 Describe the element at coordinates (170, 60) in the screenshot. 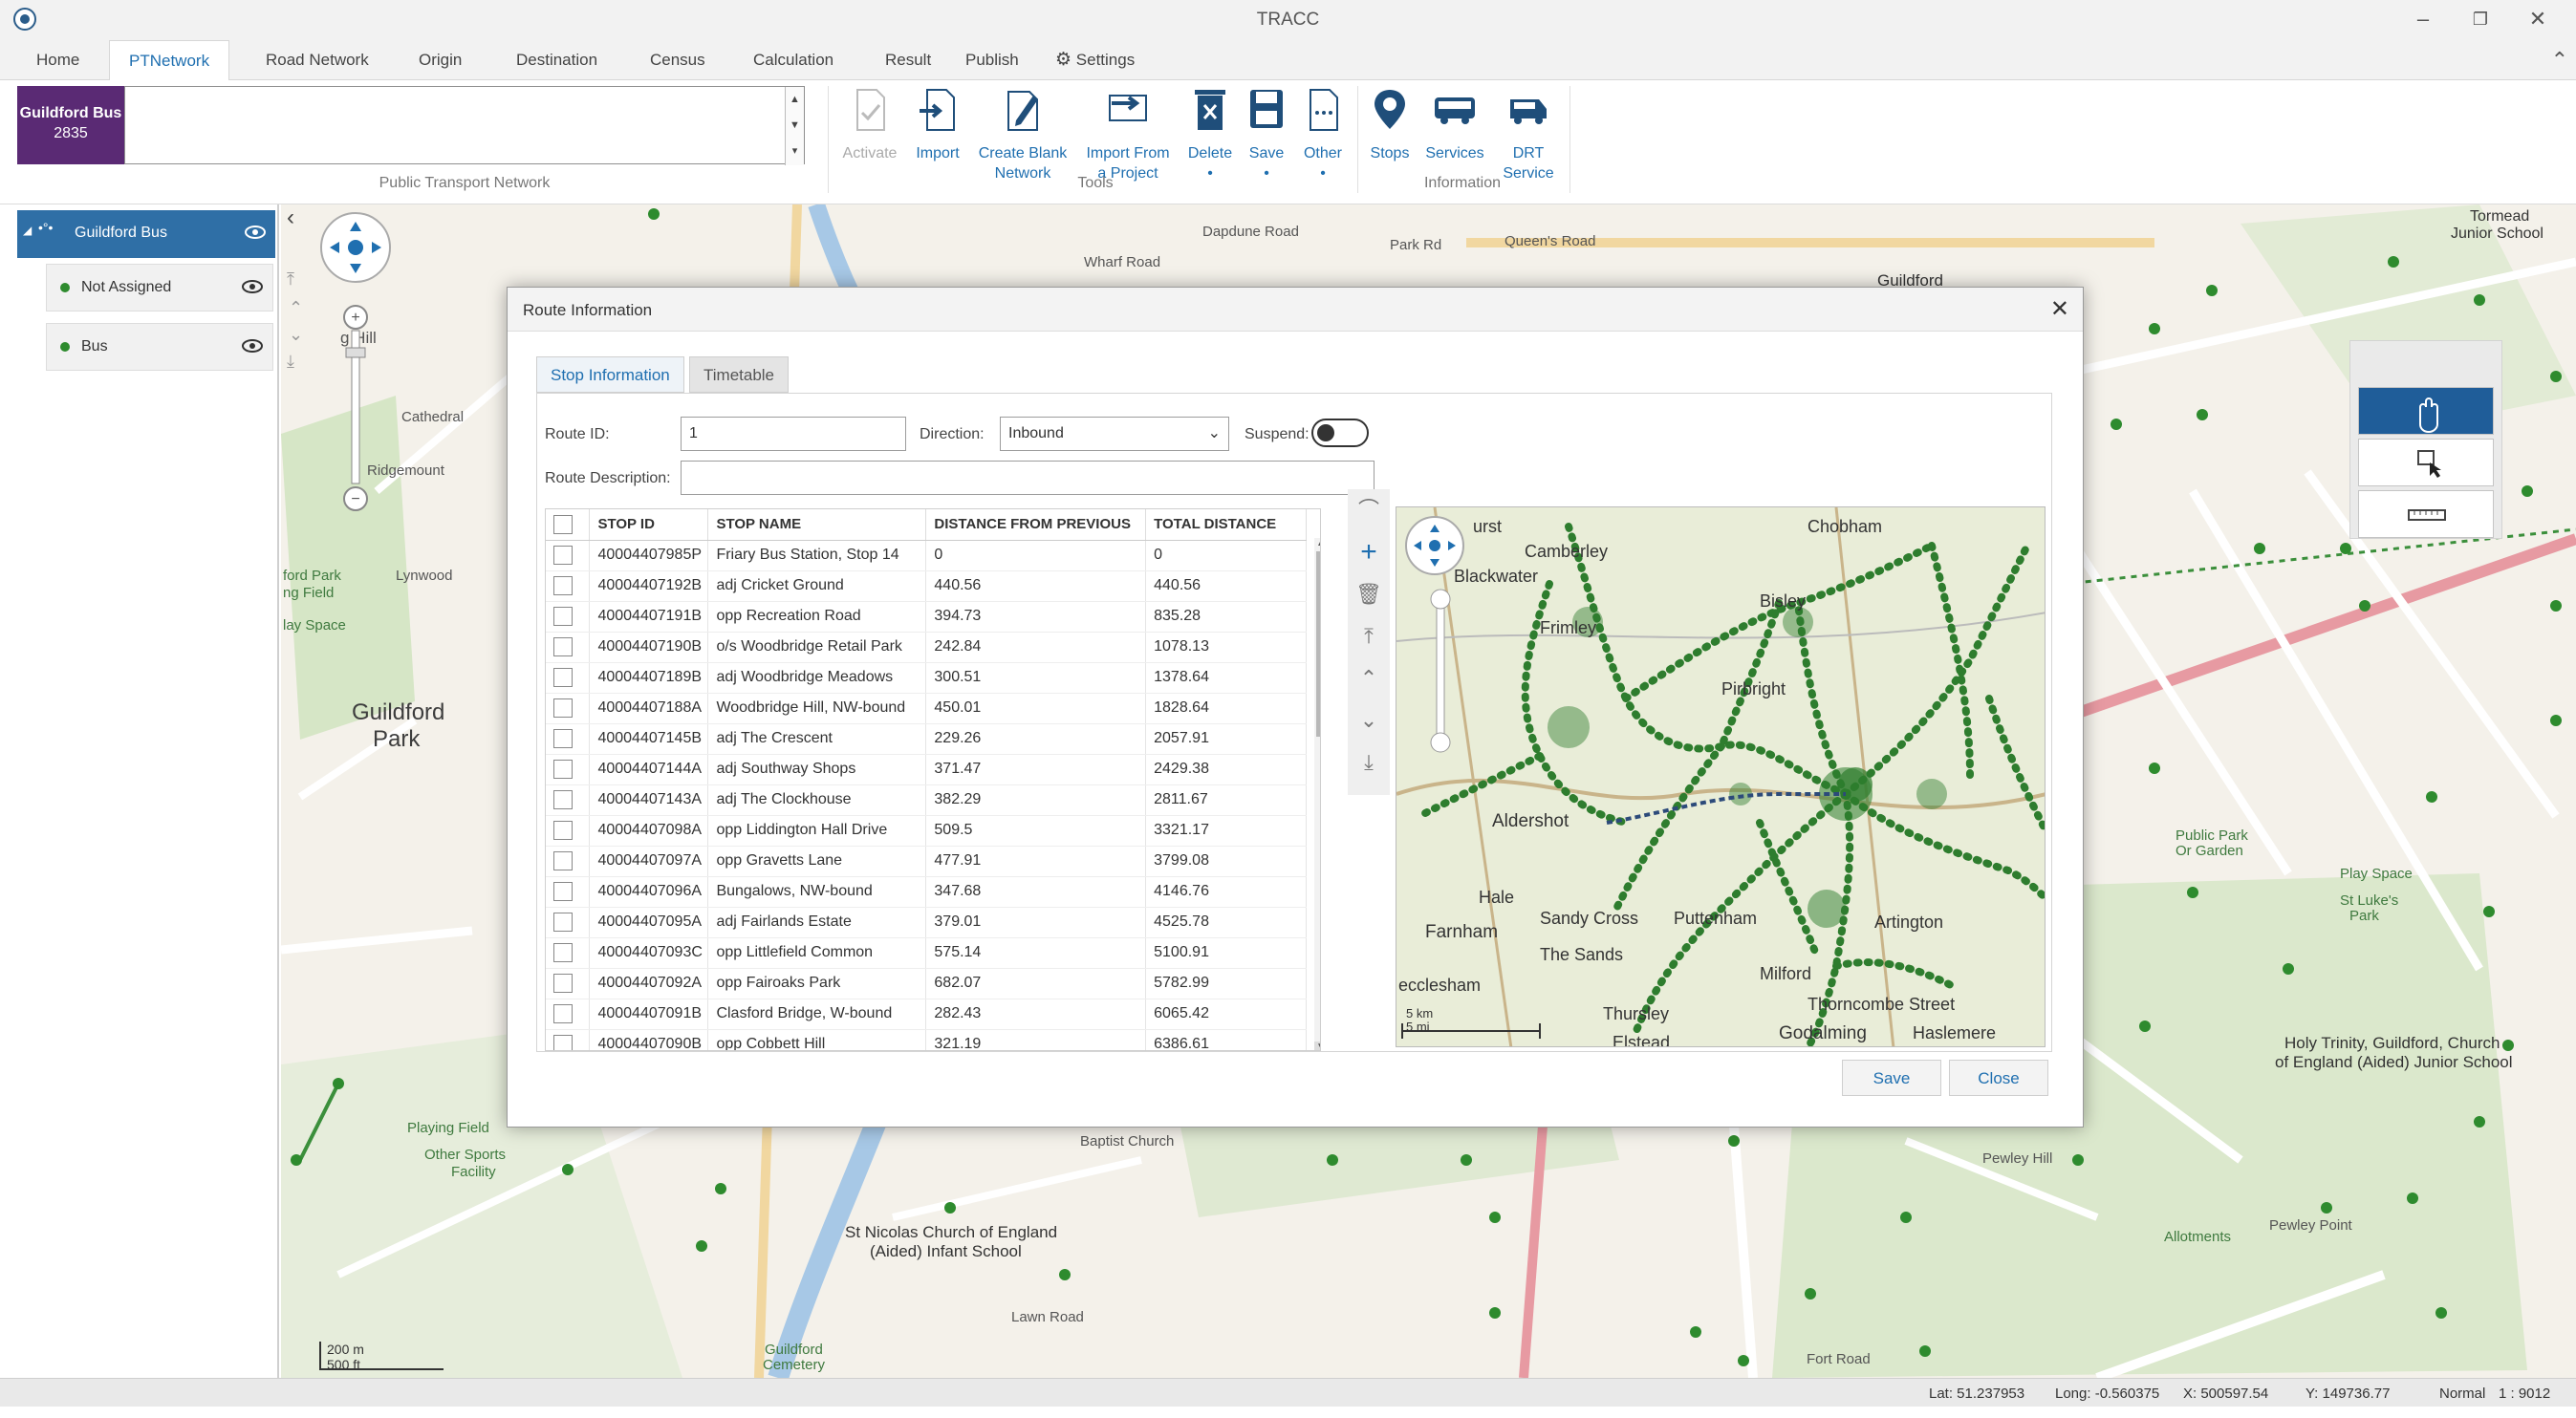

I see `tab-ptnetwork: PTNetwork` at that location.